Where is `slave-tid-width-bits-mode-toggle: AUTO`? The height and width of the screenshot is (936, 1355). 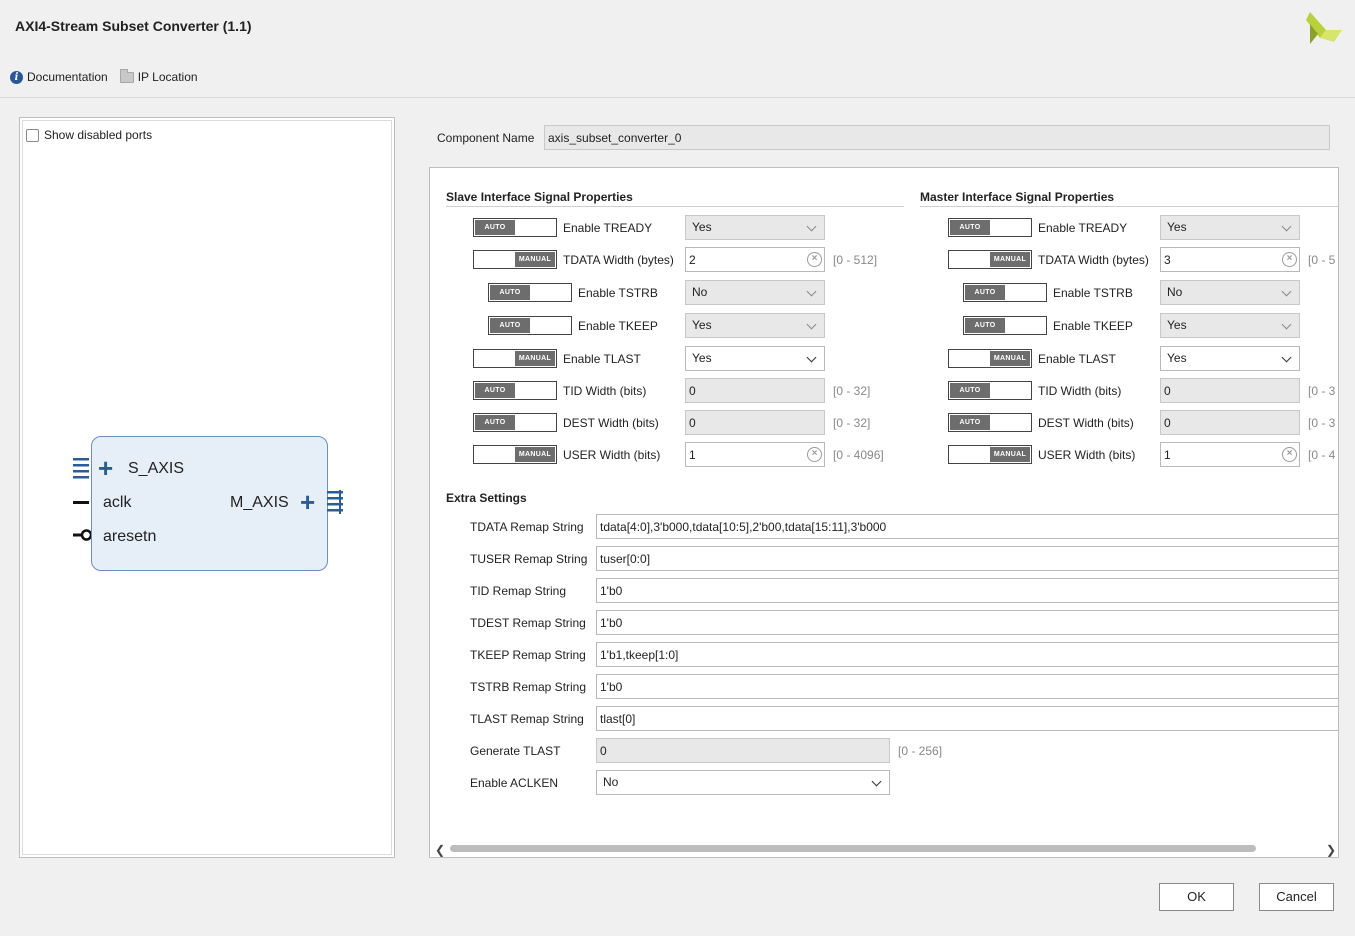 slave-tid-width-bits-mode-toggle: AUTO is located at coordinates (515, 390).